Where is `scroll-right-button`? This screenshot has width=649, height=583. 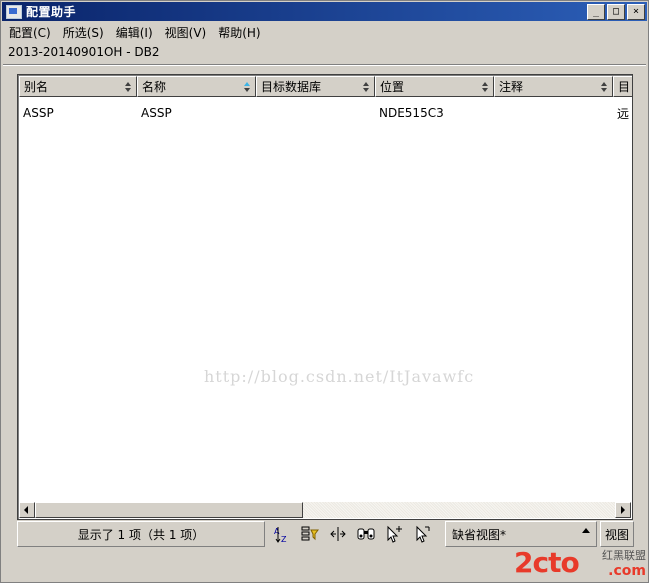 scroll-right-button is located at coordinates (623, 510).